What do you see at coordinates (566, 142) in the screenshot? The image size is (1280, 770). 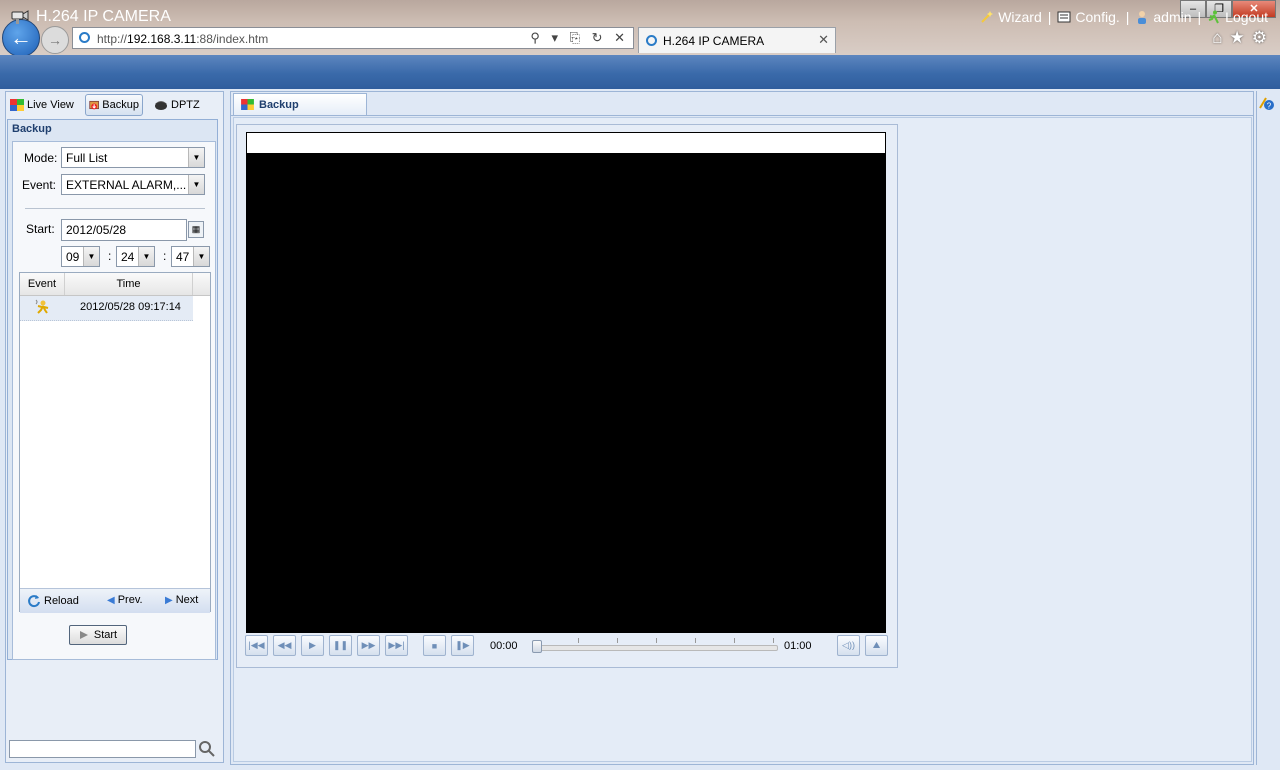 I see `video-title-bar` at bounding box center [566, 142].